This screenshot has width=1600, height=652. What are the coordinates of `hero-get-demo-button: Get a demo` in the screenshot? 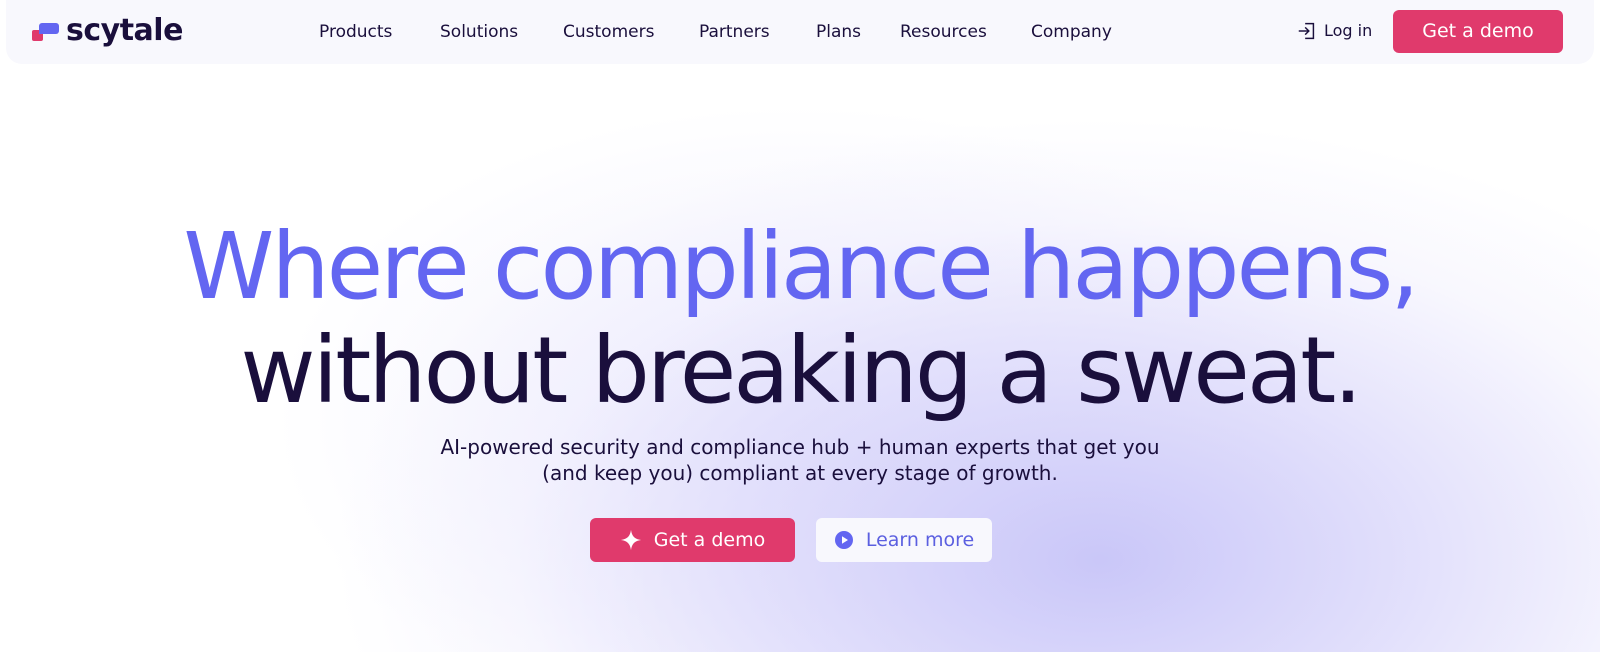 It's located at (692, 540).